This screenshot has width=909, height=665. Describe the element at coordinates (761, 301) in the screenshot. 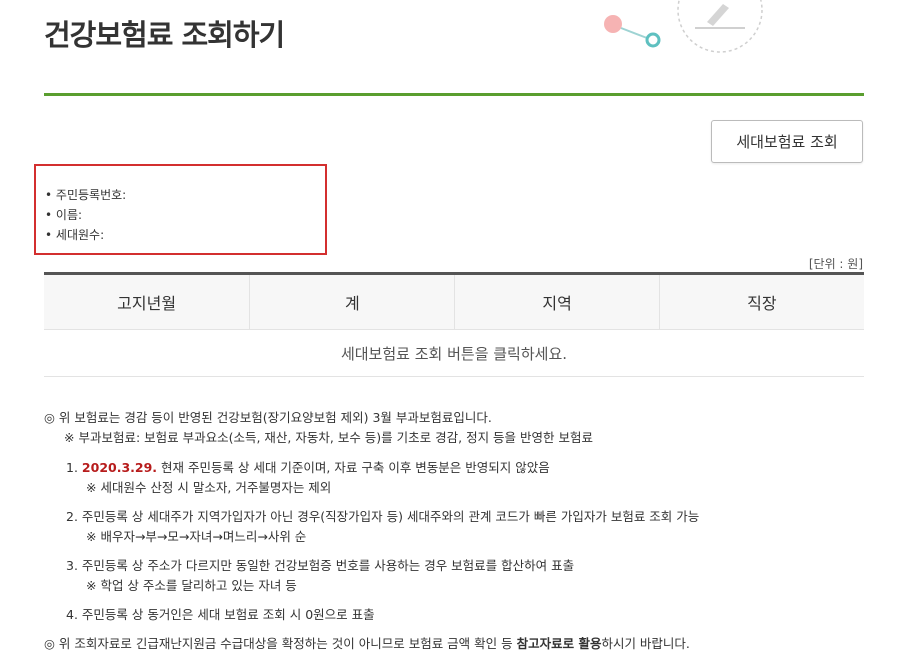

I see `col-workplace: 직장` at that location.